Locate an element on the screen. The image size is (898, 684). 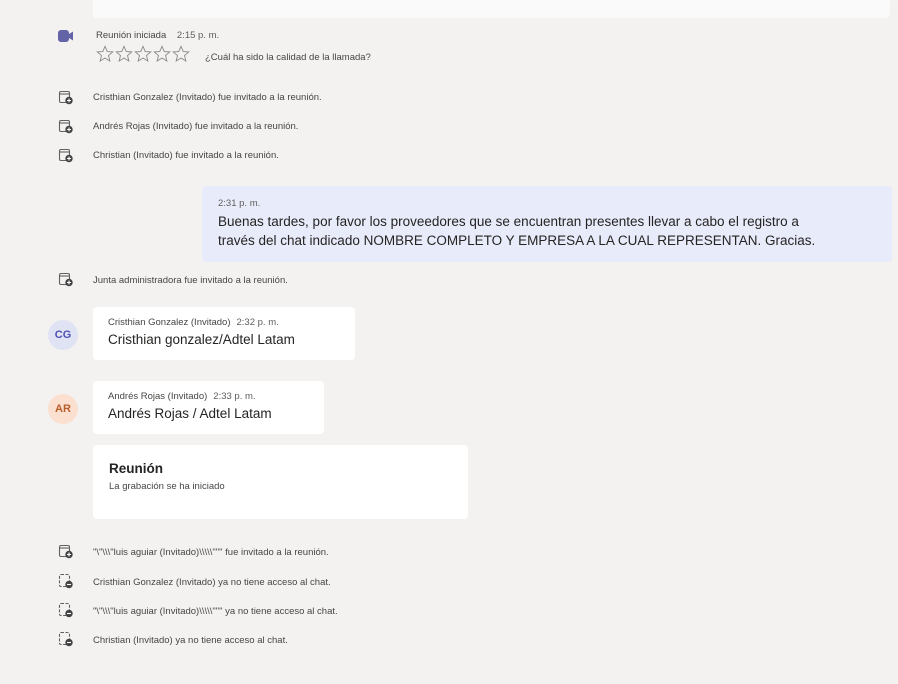
message-body: Cristhian gonzalez/Adtel Latam is located at coordinates (201, 339).